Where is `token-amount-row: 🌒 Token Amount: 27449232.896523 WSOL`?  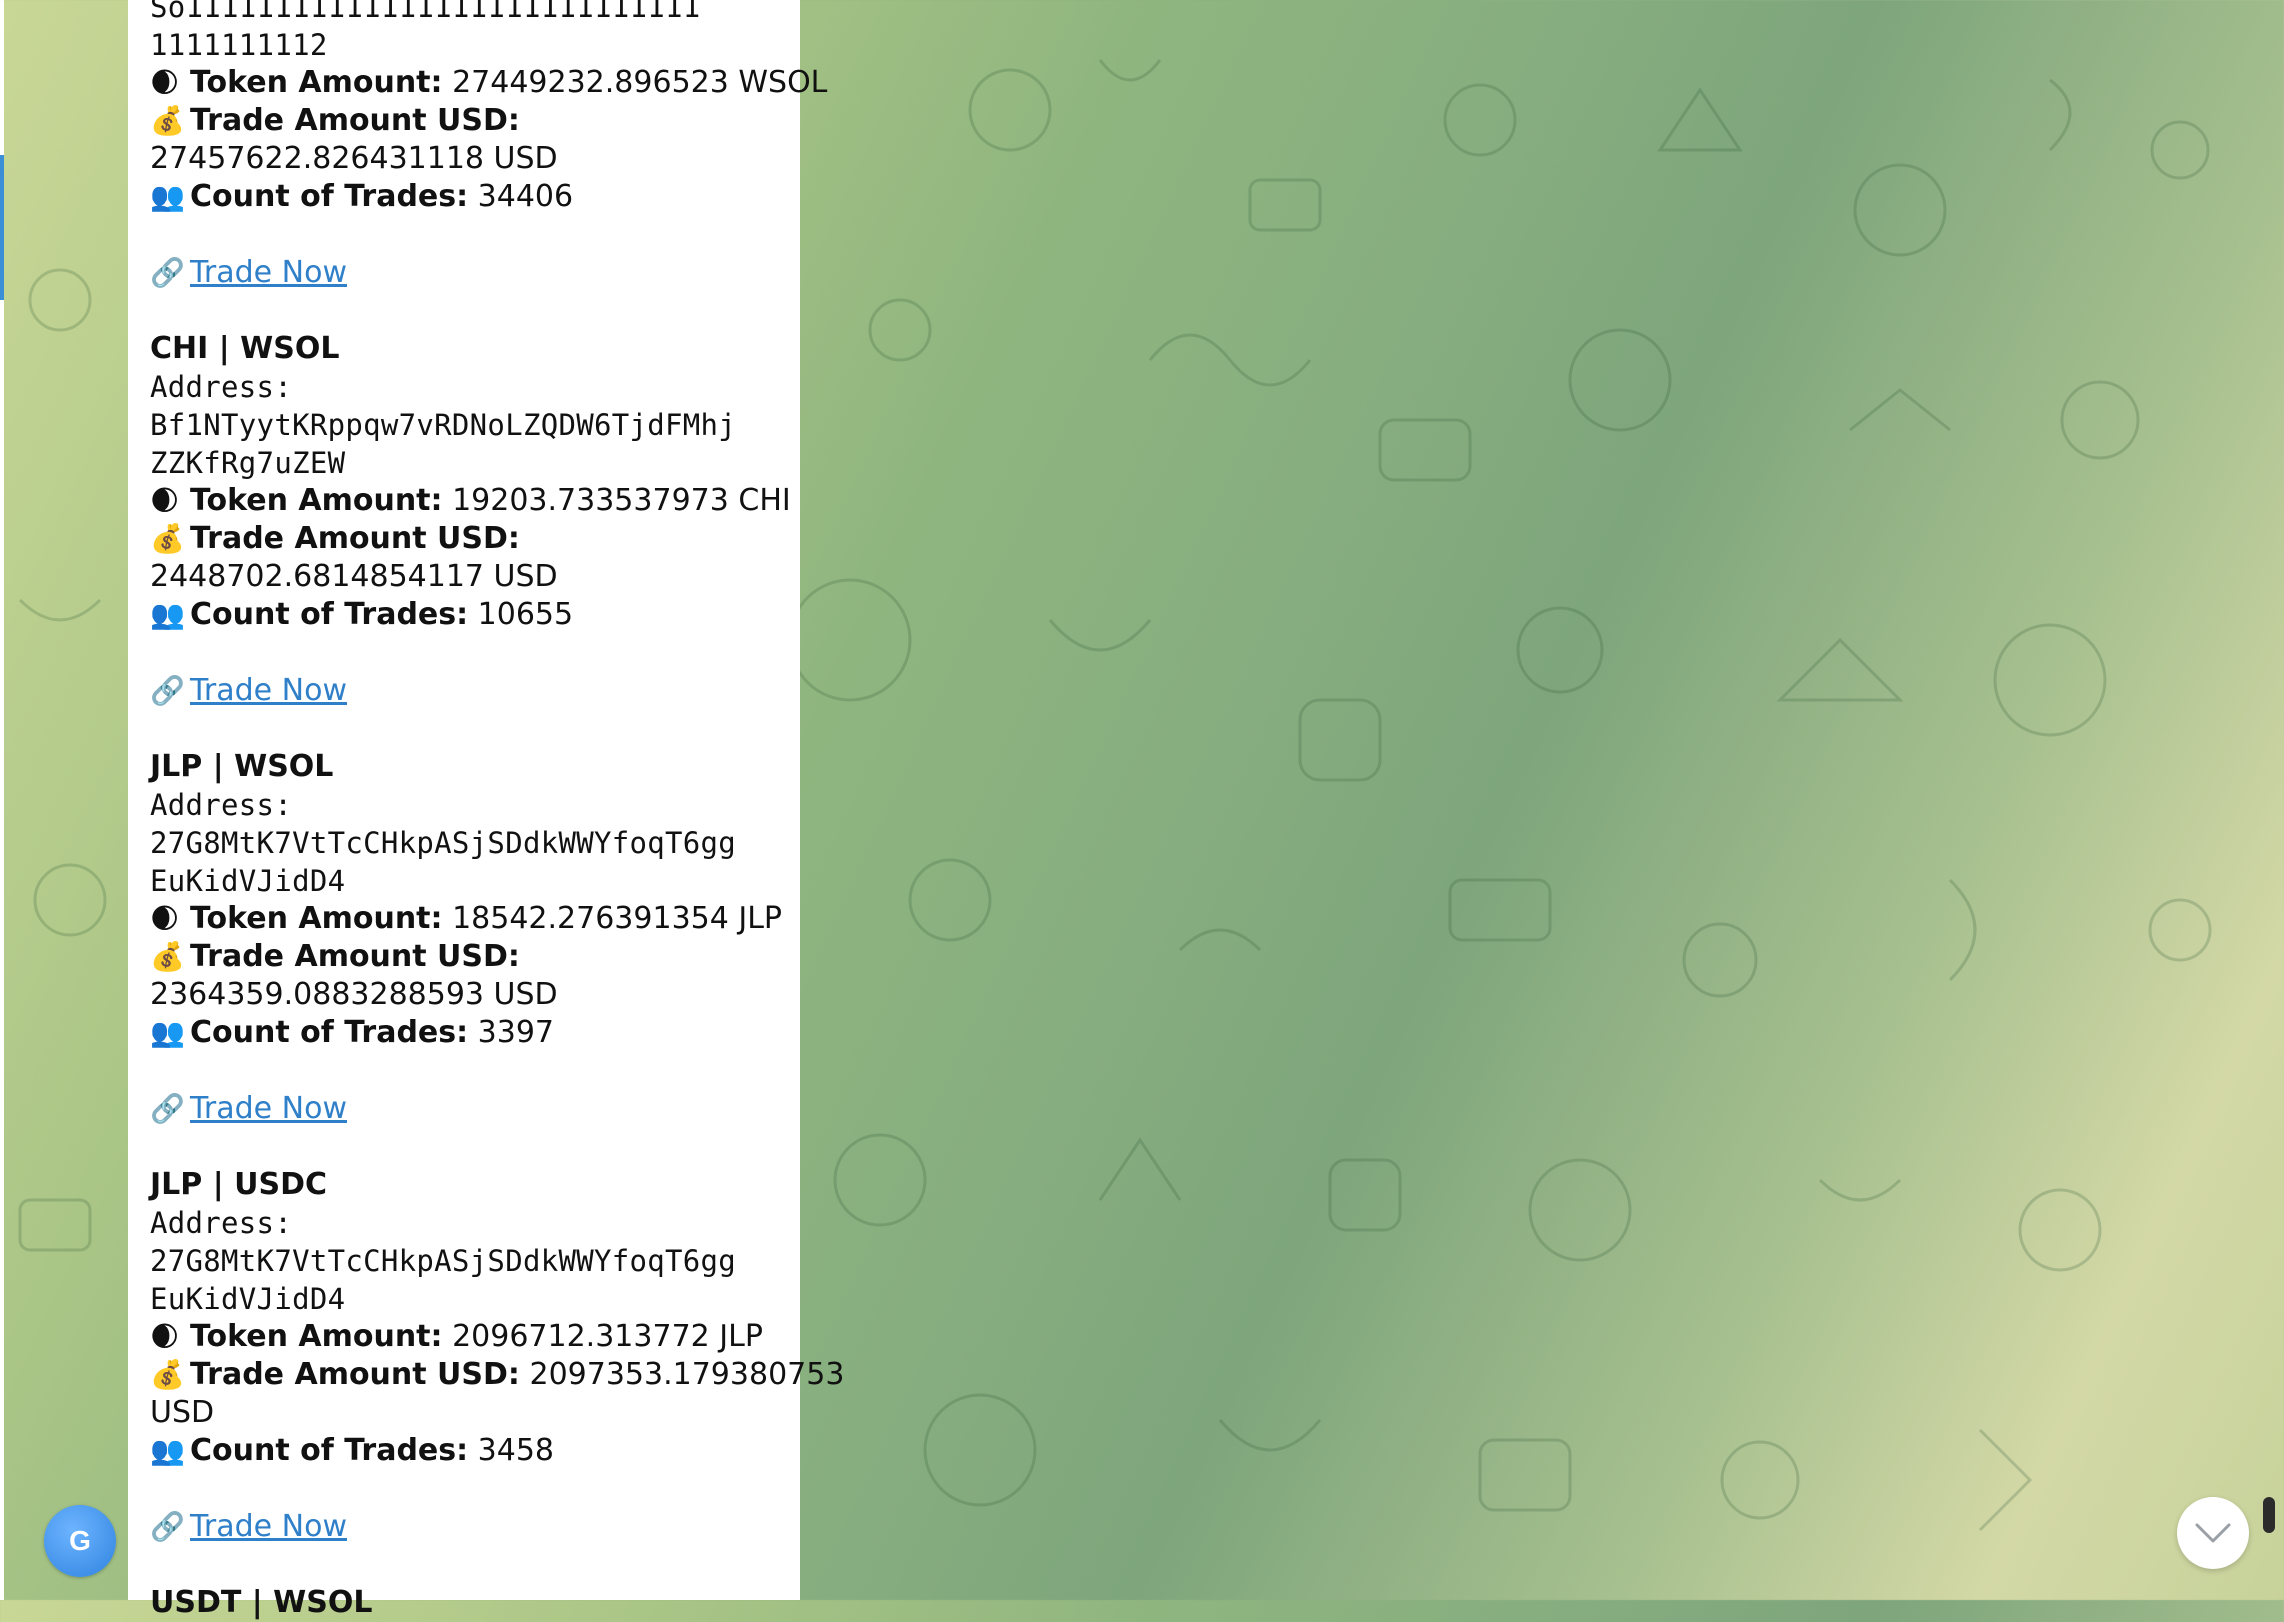 token-amount-row: 🌒 Token Amount: 27449232.896523 WSOL is located at coordinates (489, 82).